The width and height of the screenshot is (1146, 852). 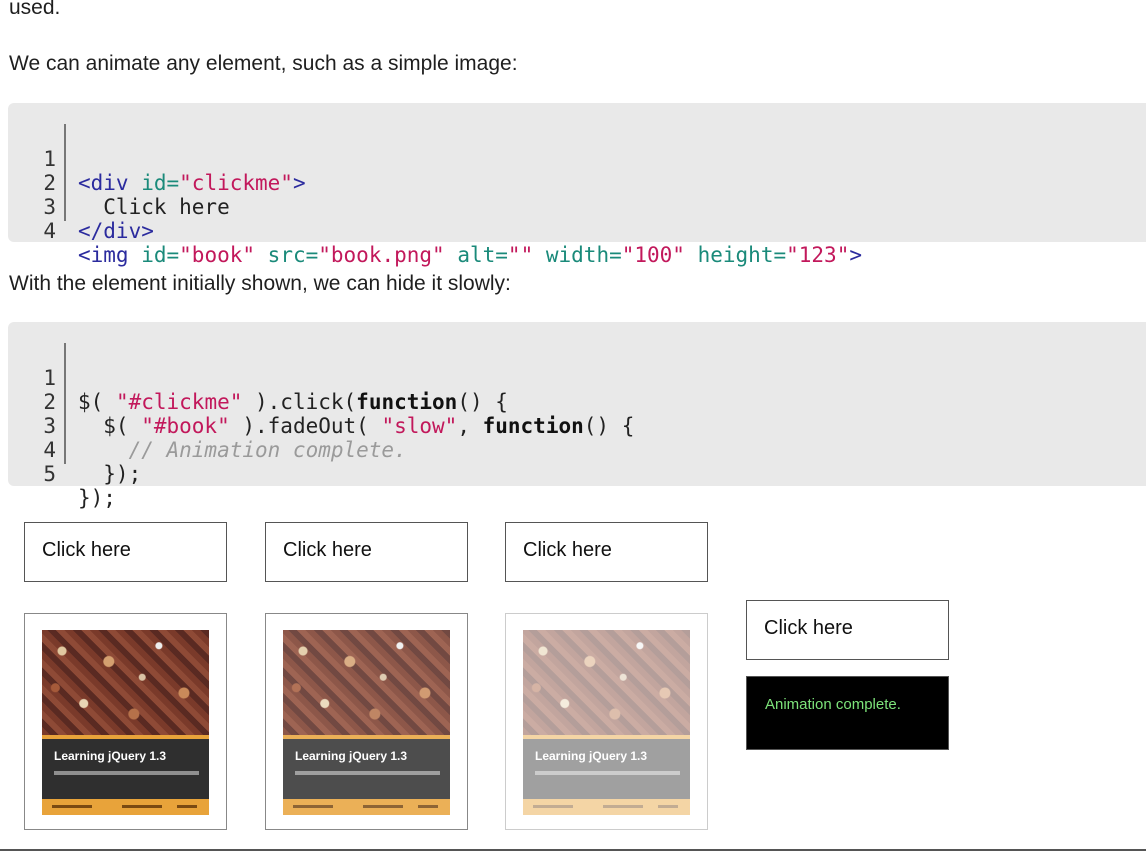 What do you see at coordinates (125, 552) in the screenshot?
I see `clickme-box-frame-1: Click here` at bounding box center [125, 552].